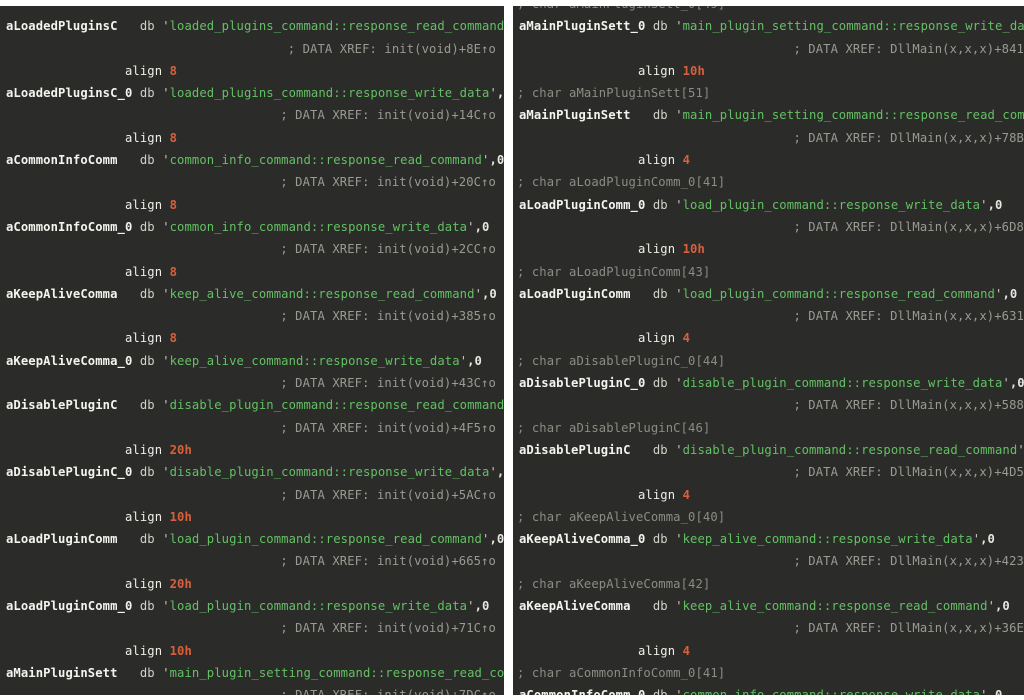  What do you see at coordinates (768, 316) in the screenshot?
I see `right-xref-comment: ; DATA XREF: DllMain(x,x,x)+631` at bounding box center [768, 316].